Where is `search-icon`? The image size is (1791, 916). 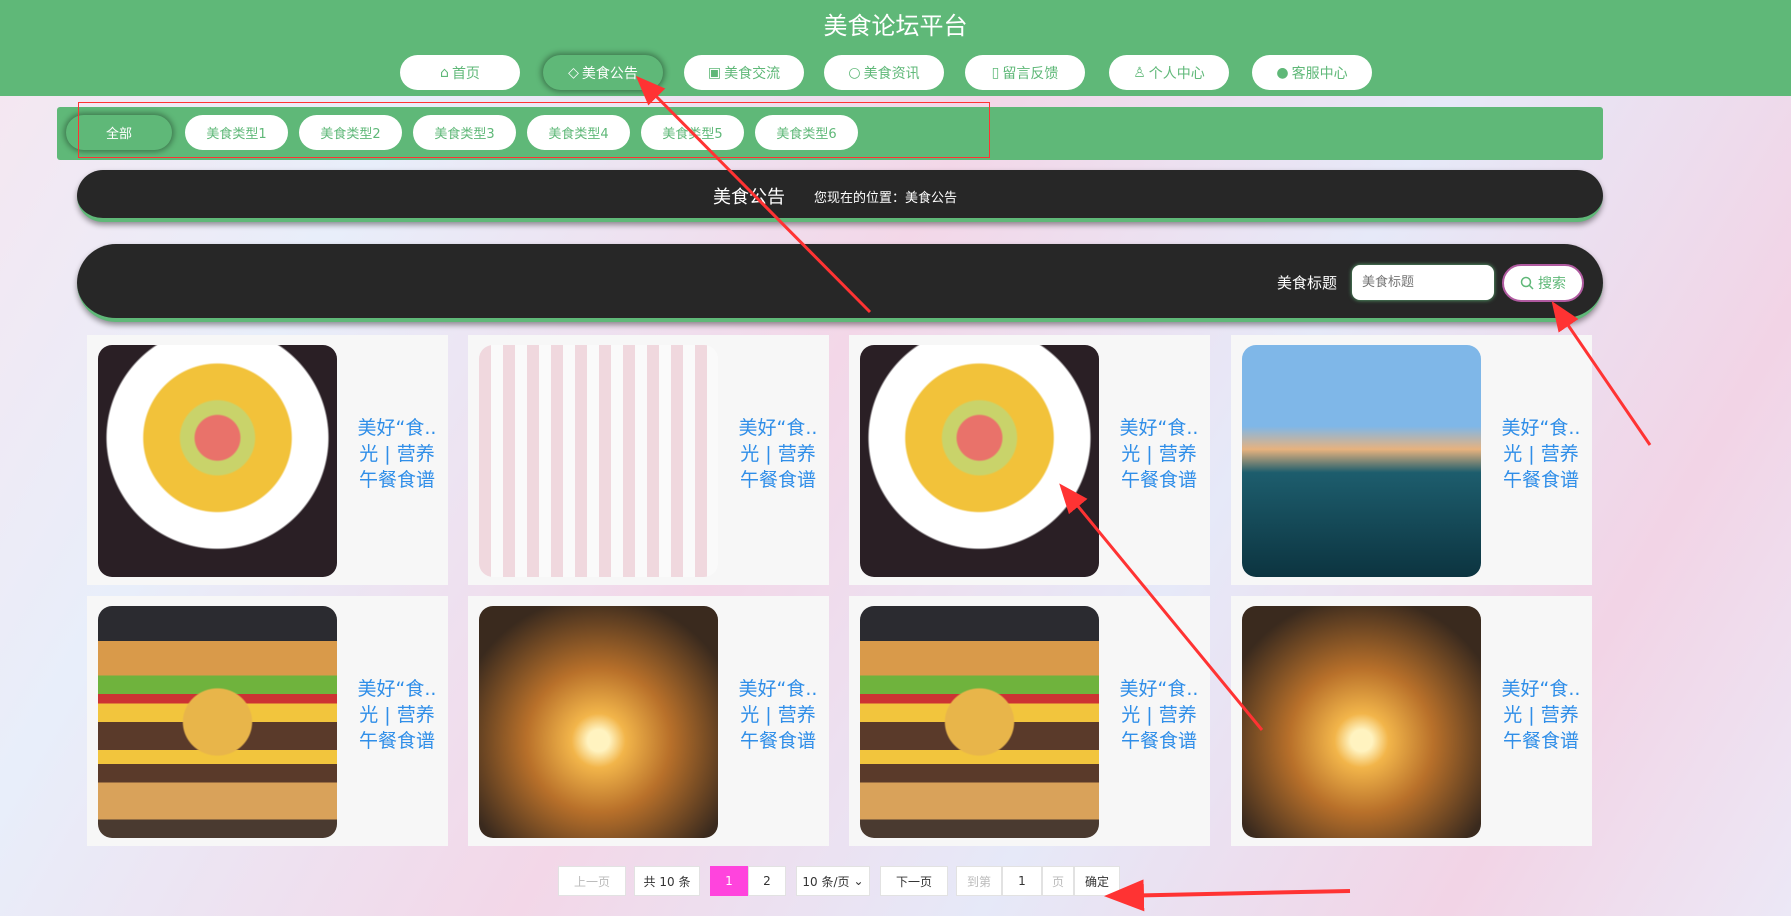 search-icon is located at coordinates (1527, 283).